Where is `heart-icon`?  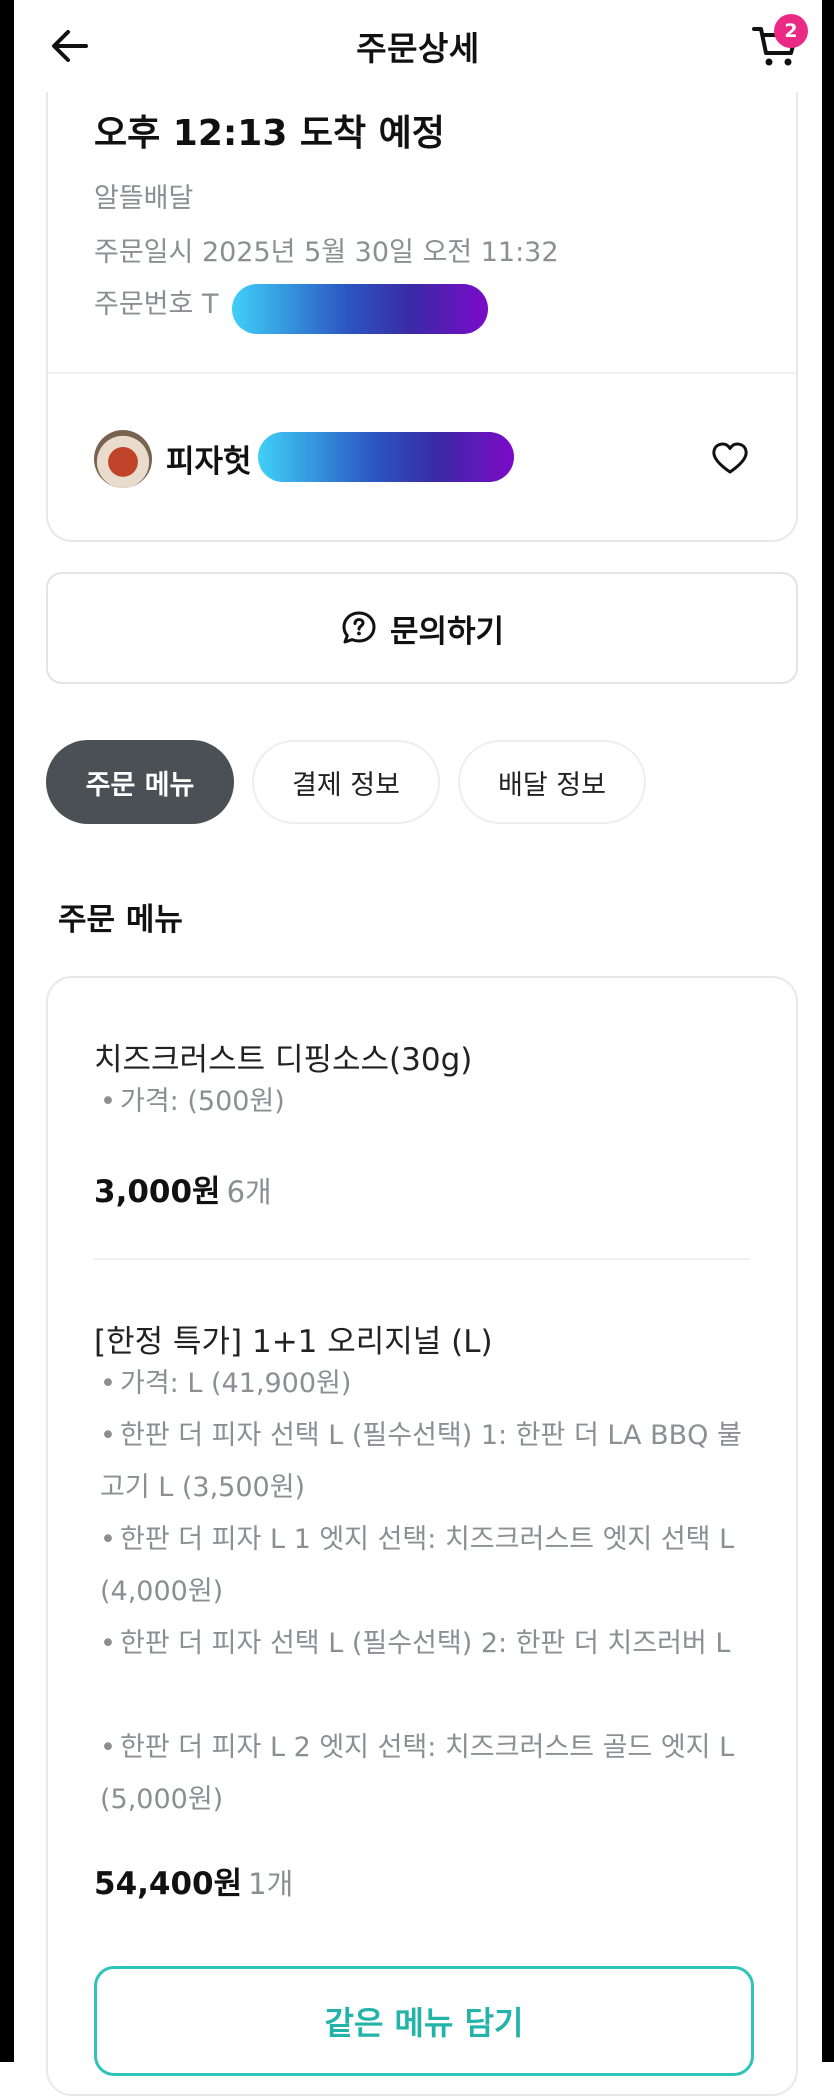 heart-icon is located at coordinates (730, 458).